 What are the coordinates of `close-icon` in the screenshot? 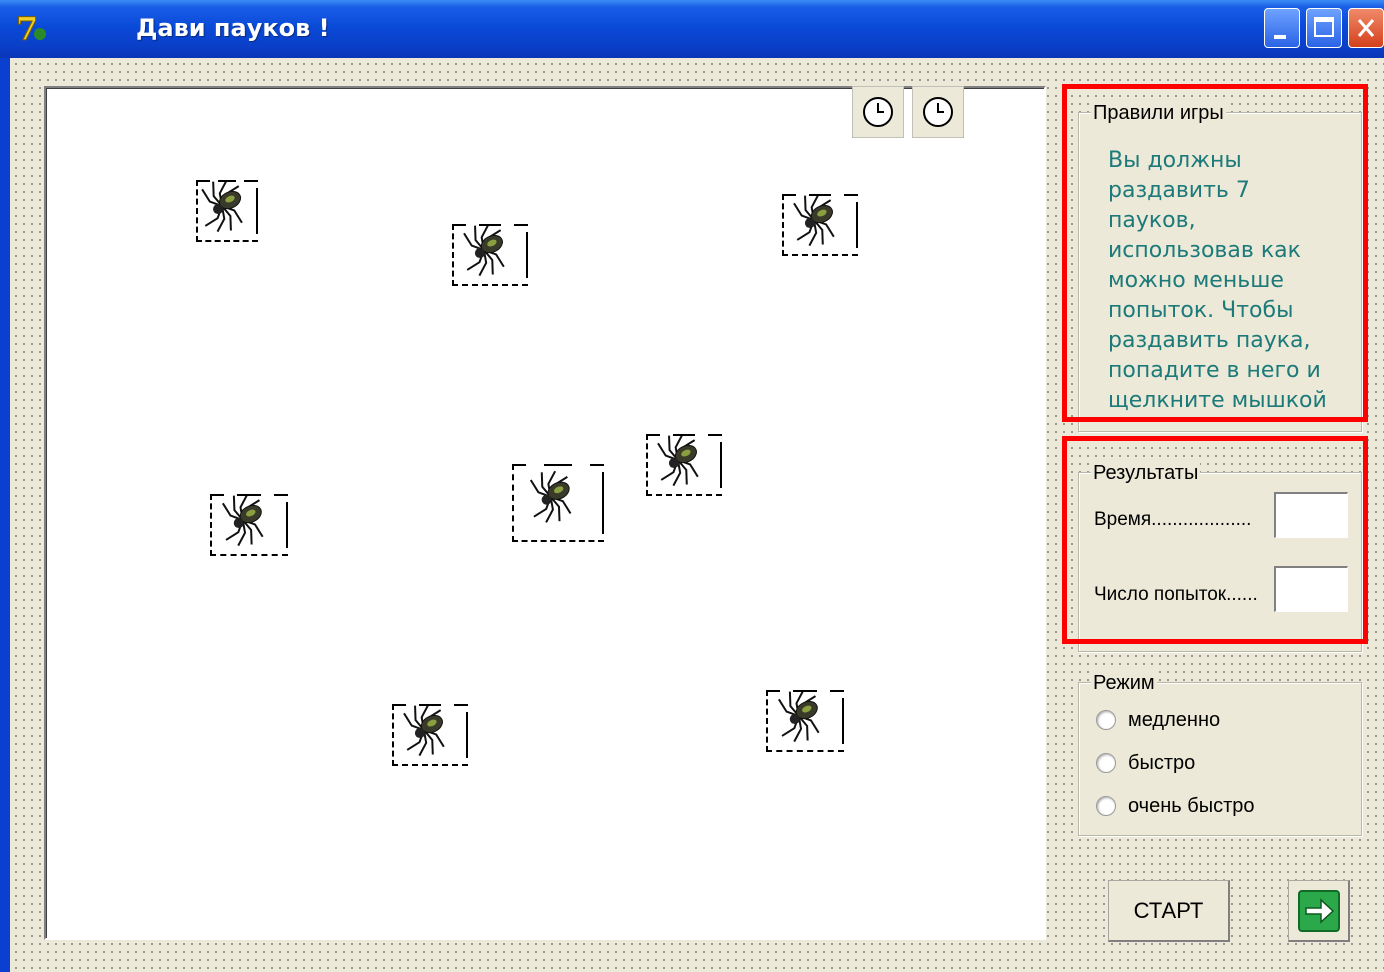 It's located at (1366, 28).